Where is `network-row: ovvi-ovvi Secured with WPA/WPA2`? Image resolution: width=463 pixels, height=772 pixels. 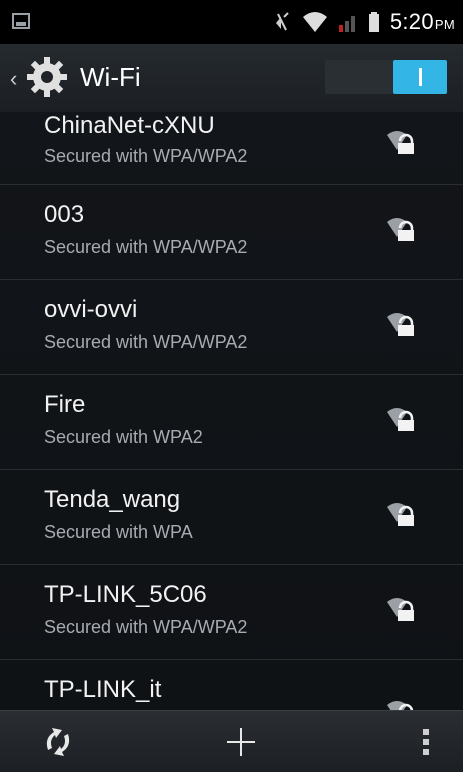 network-row: ovvi-ovvi Secured with WPA/WPA2 is located at coordinates (231, 327).